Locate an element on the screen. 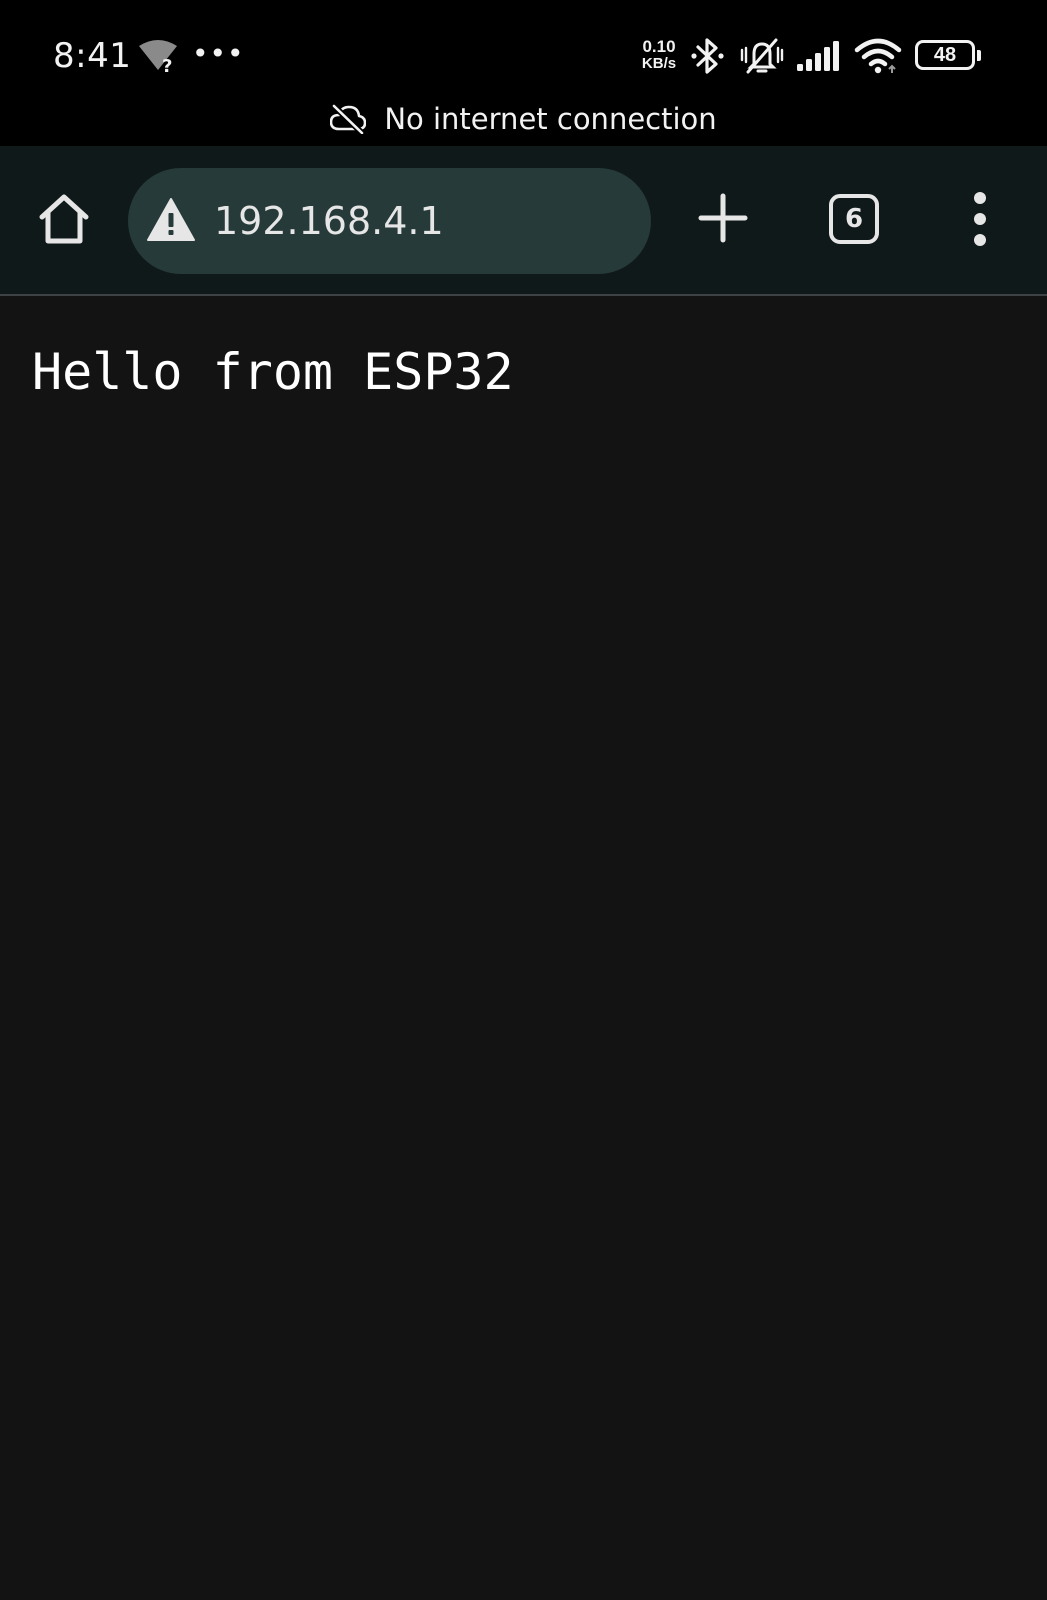  network-speed-value: 0.10 is located at coordinates (659, 46).